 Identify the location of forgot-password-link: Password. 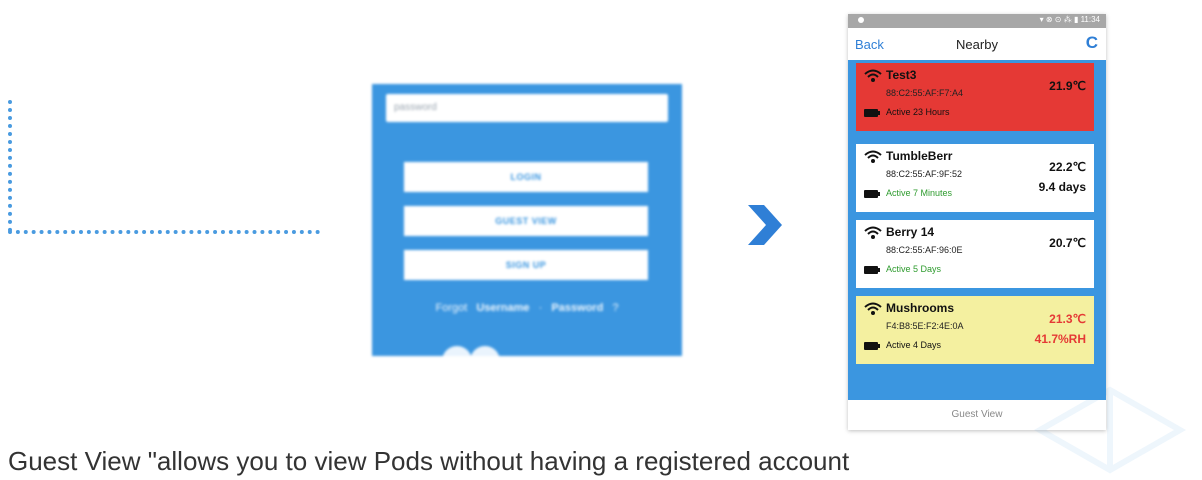
(577, 308).